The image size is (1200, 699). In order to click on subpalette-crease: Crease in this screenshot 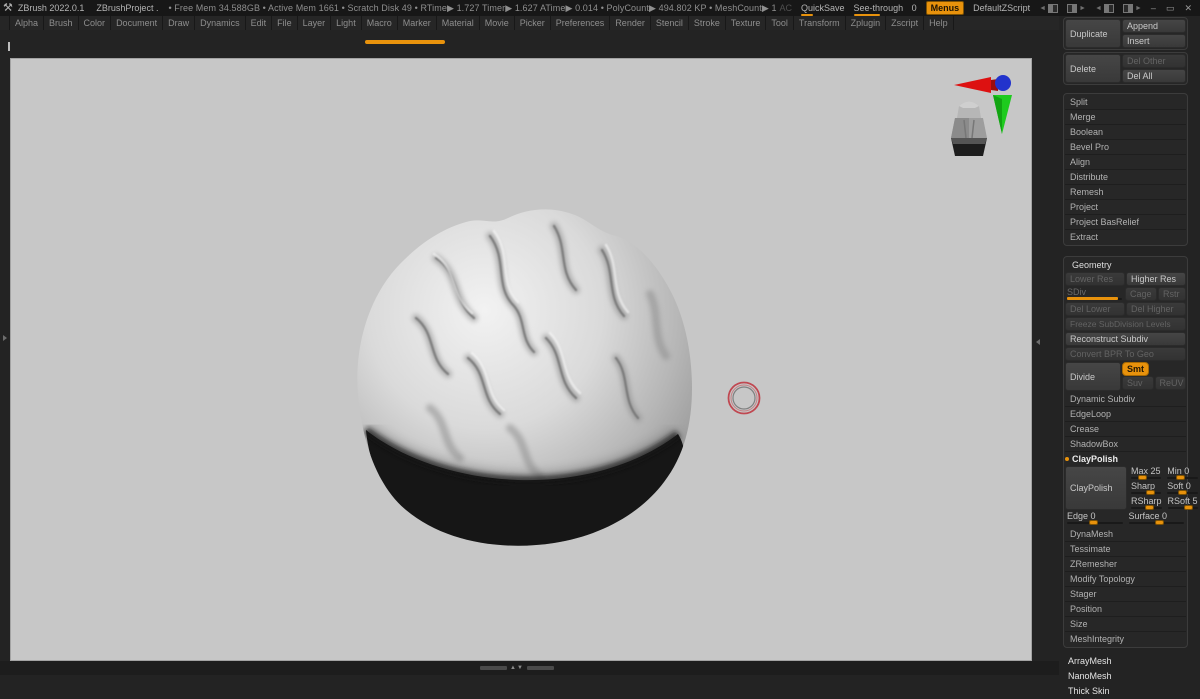, I will do `click(1125, 429)`.